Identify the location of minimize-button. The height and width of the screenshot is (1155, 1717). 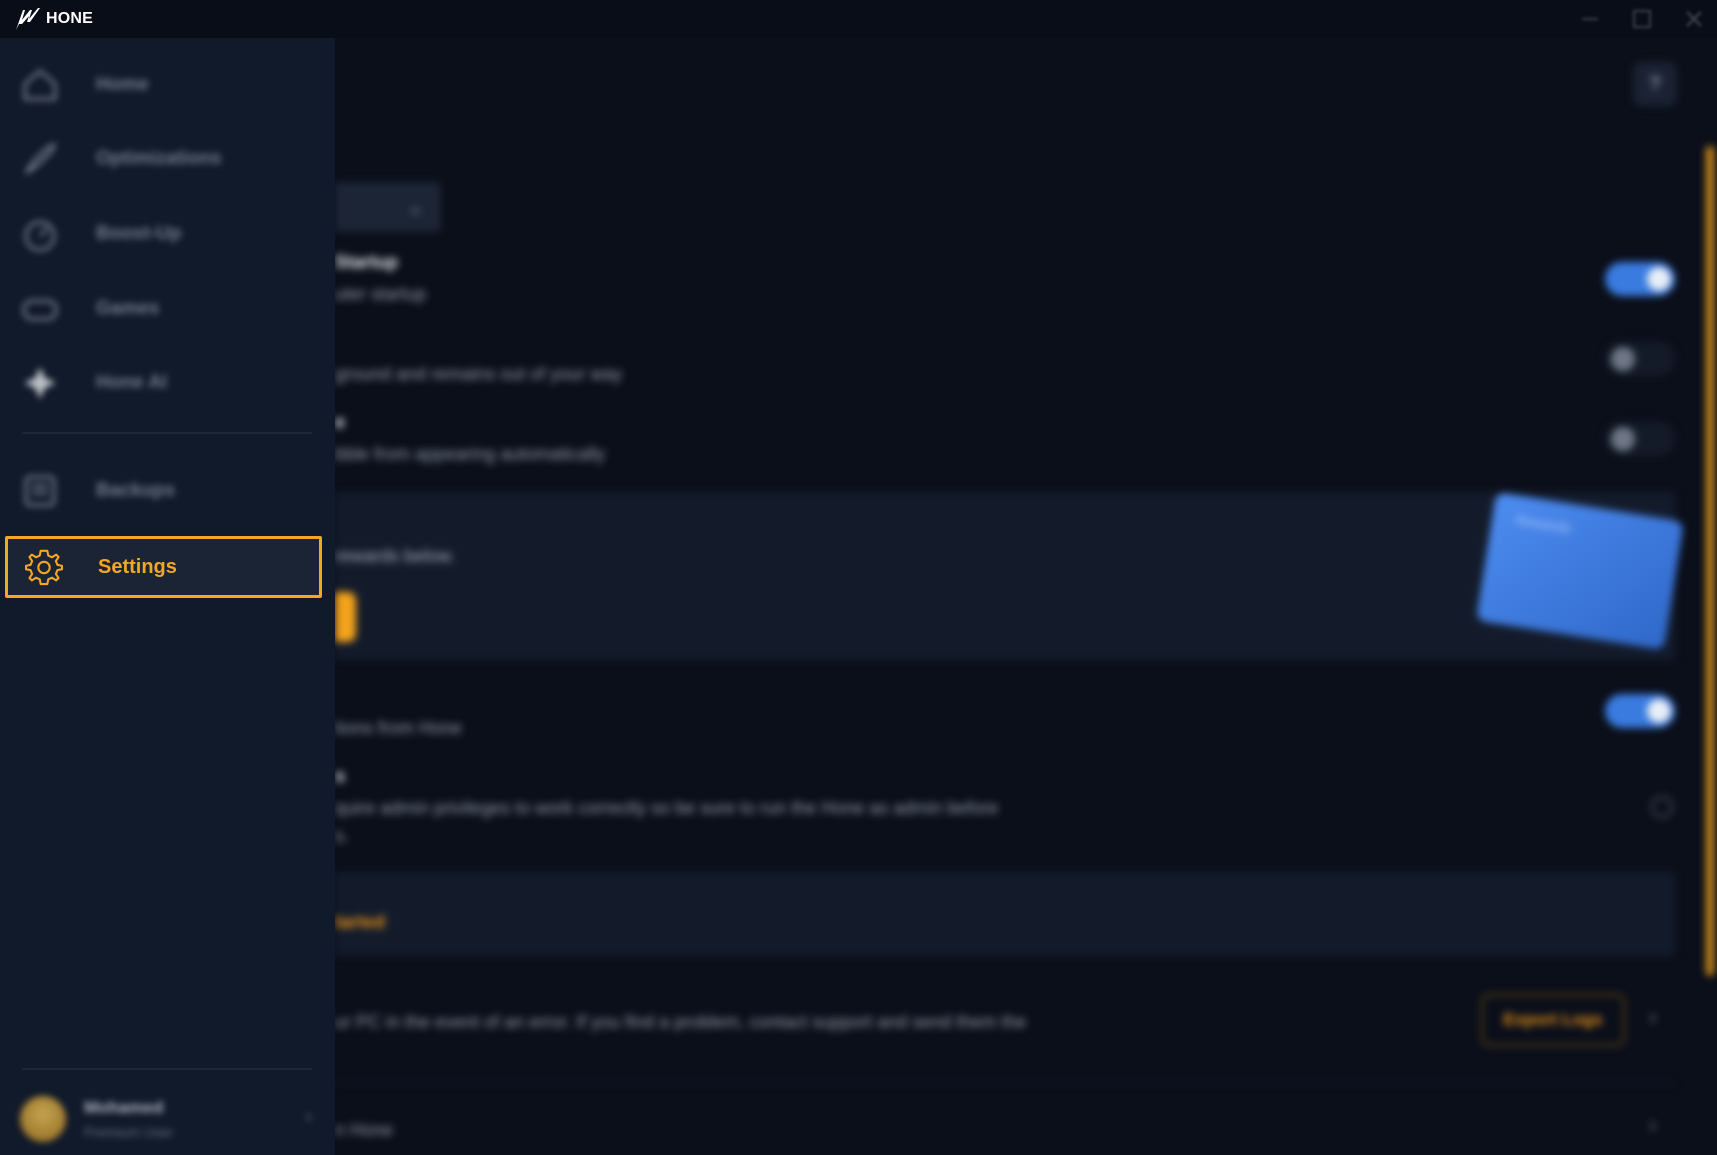
(1590, 19).